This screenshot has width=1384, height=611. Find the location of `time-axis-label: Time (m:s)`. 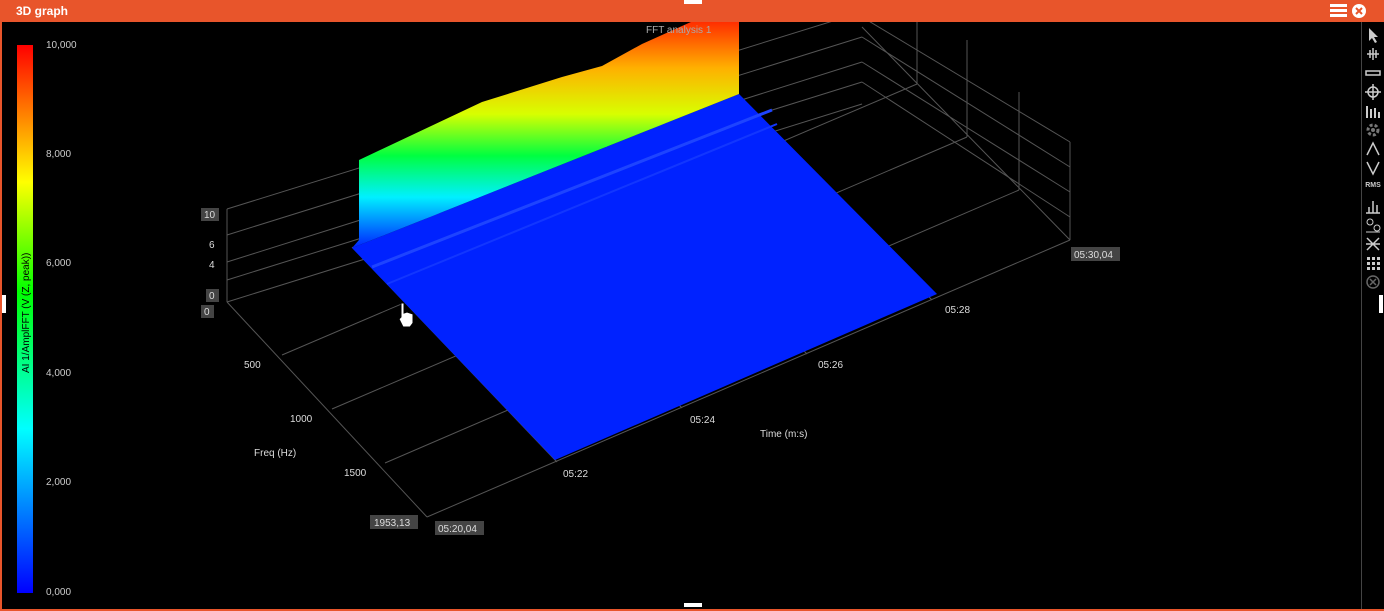

time-axis-label: Time (m:s) is located at coordinates (783, 434).